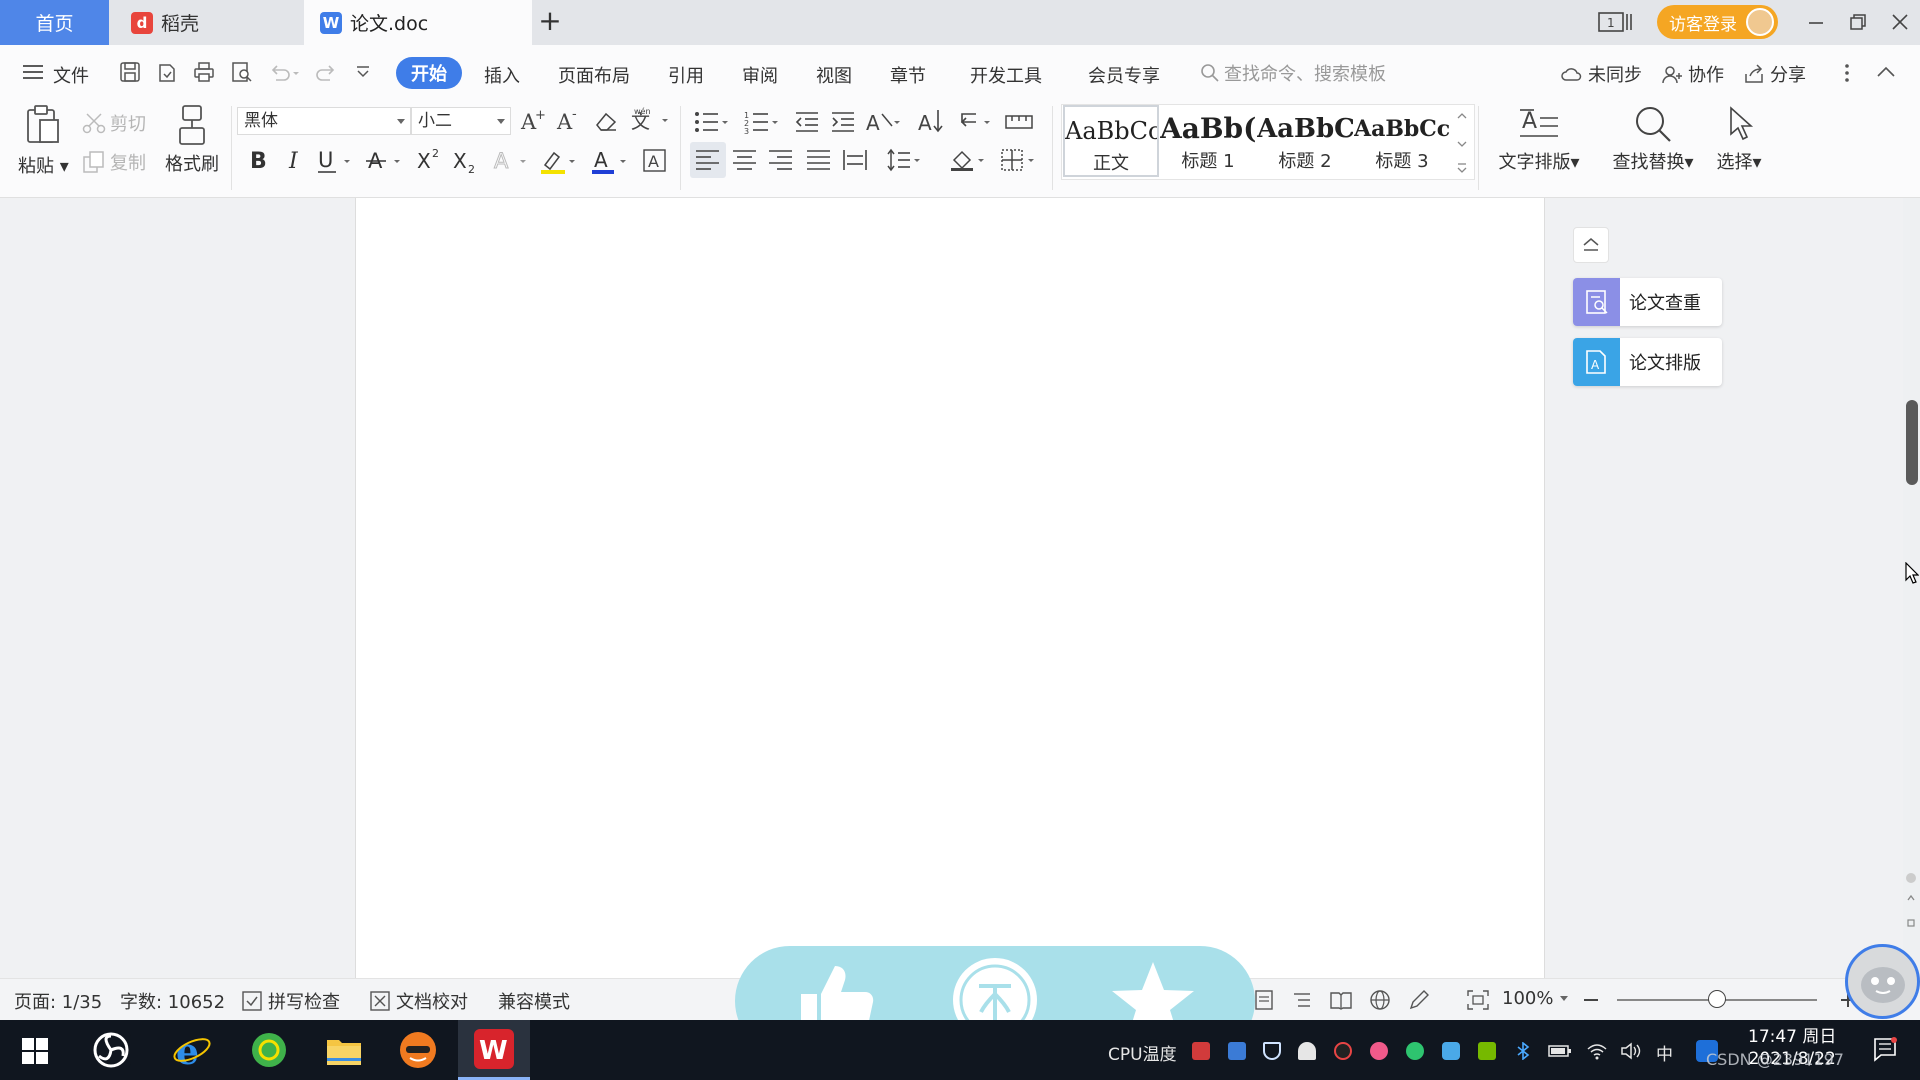  Describe the element at coordinates (1523, 1051) in the screenshot. I see `bluetooth-icon` at that location.